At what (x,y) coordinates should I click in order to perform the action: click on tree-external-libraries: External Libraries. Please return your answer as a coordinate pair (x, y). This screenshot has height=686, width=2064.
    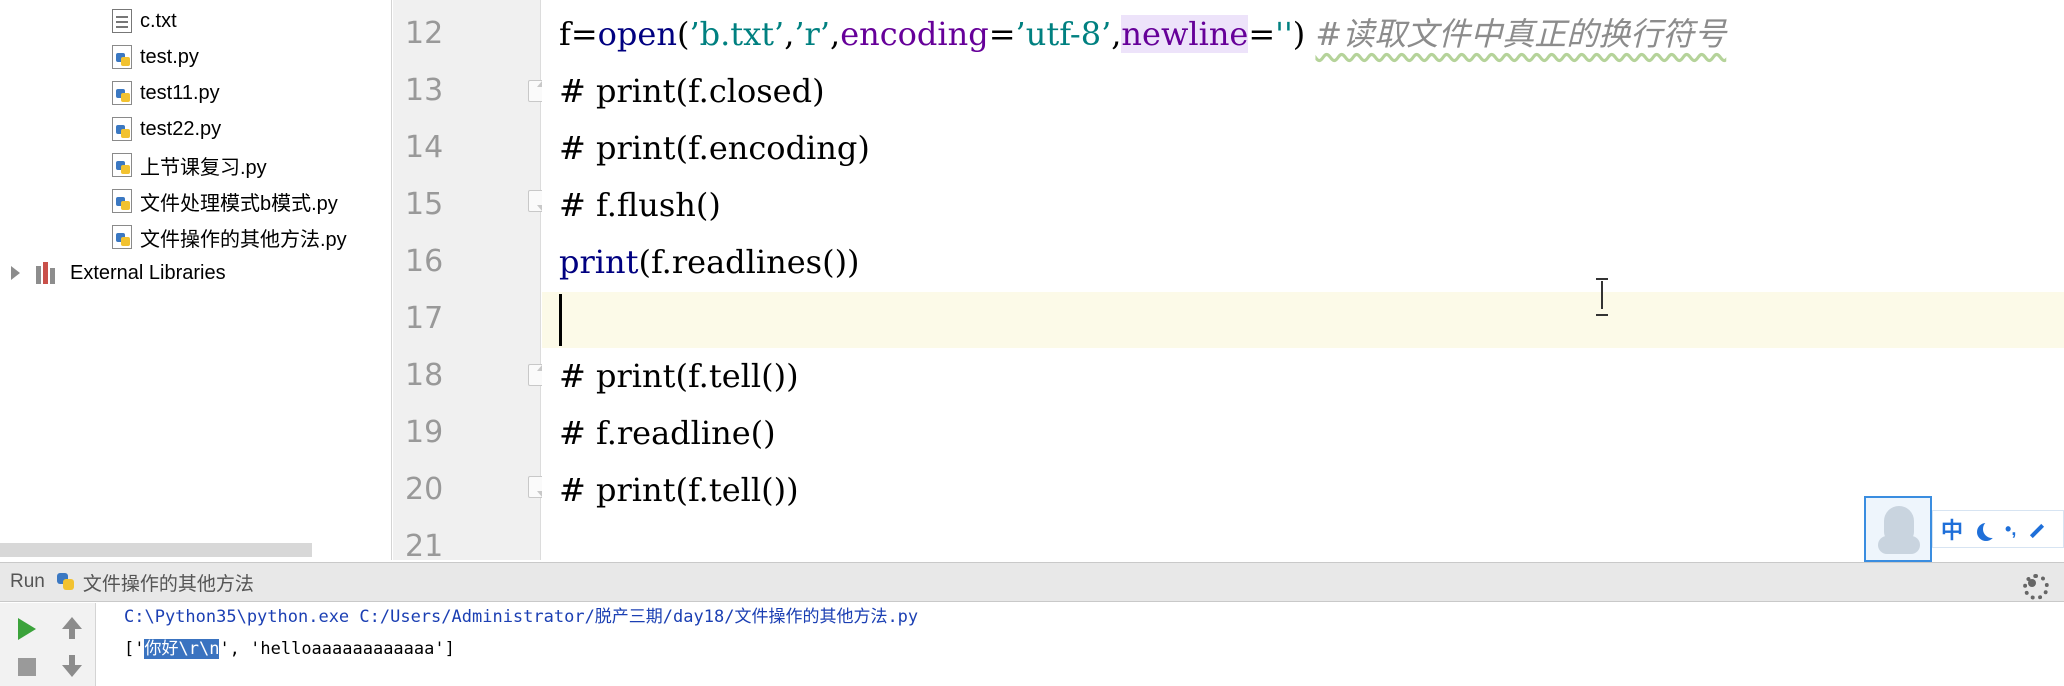
    Looking at the image, I should click on (117, 273).